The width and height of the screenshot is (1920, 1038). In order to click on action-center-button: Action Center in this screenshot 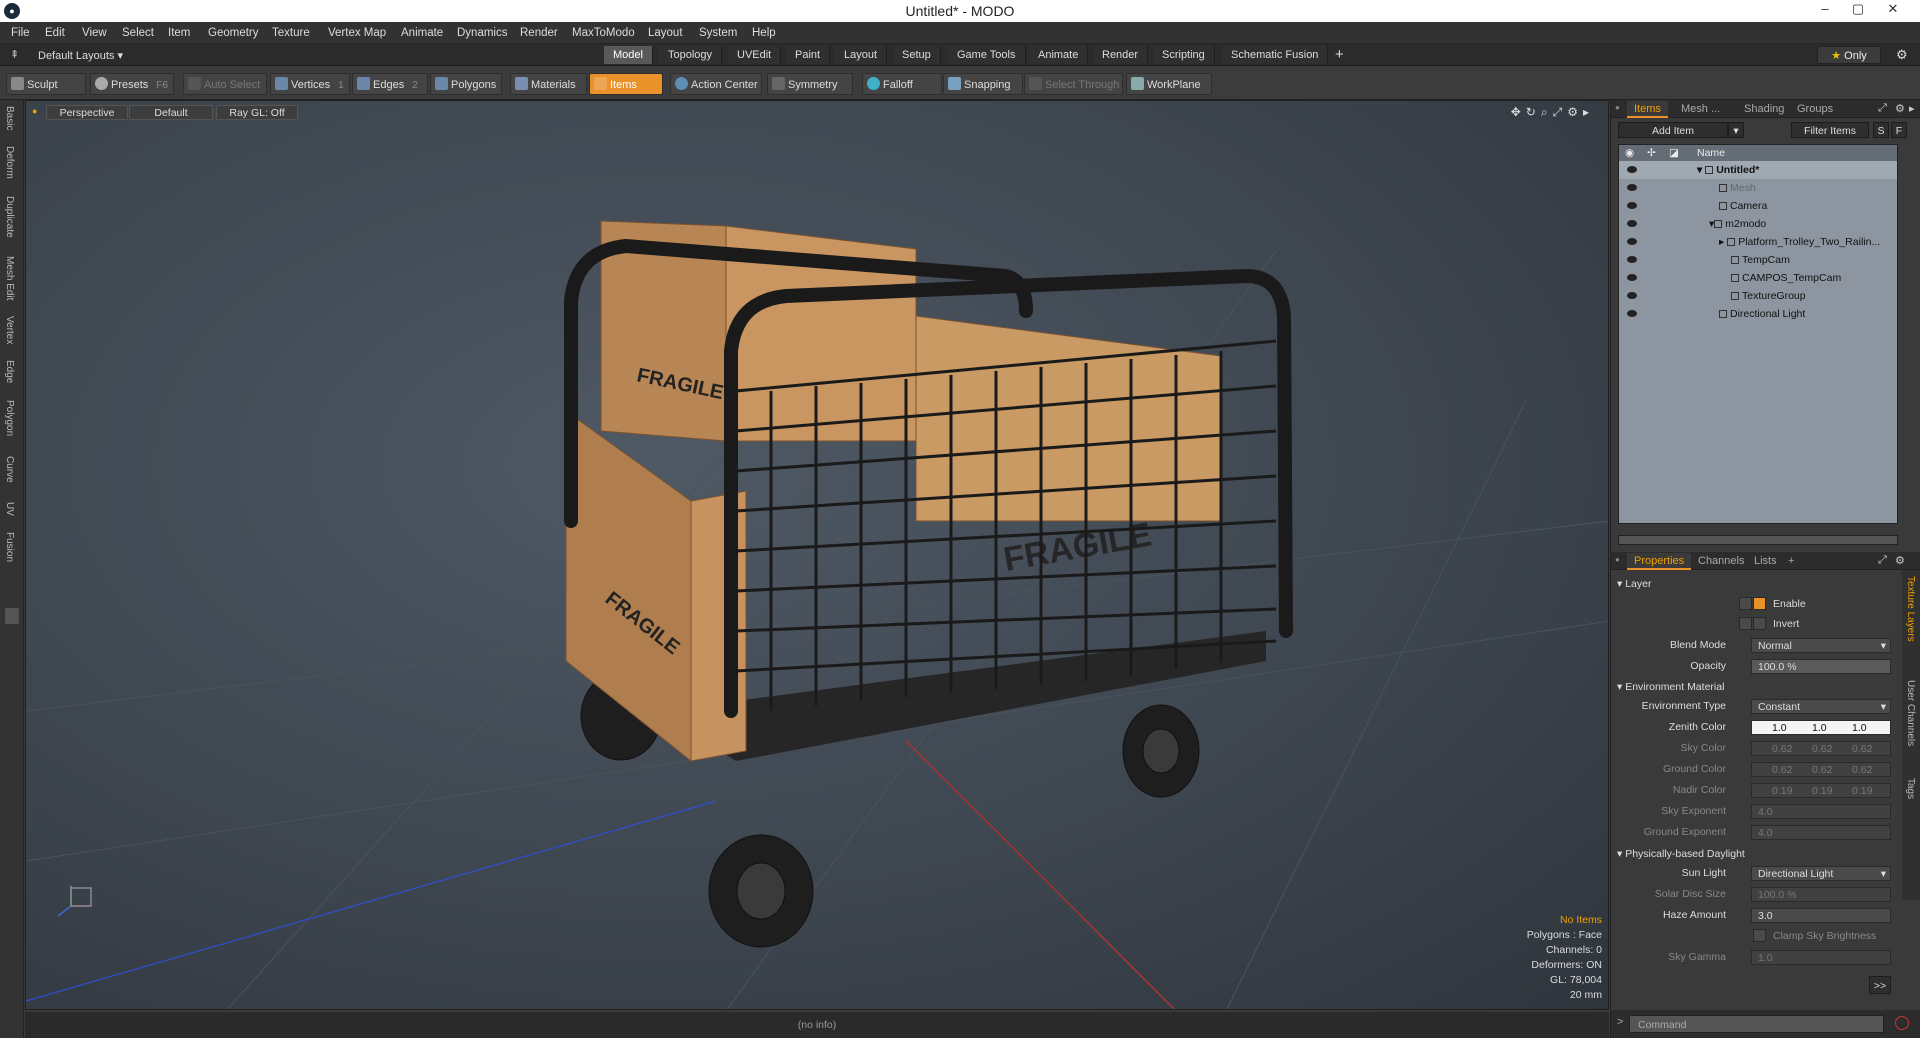, I will do `click(716, 84)`.